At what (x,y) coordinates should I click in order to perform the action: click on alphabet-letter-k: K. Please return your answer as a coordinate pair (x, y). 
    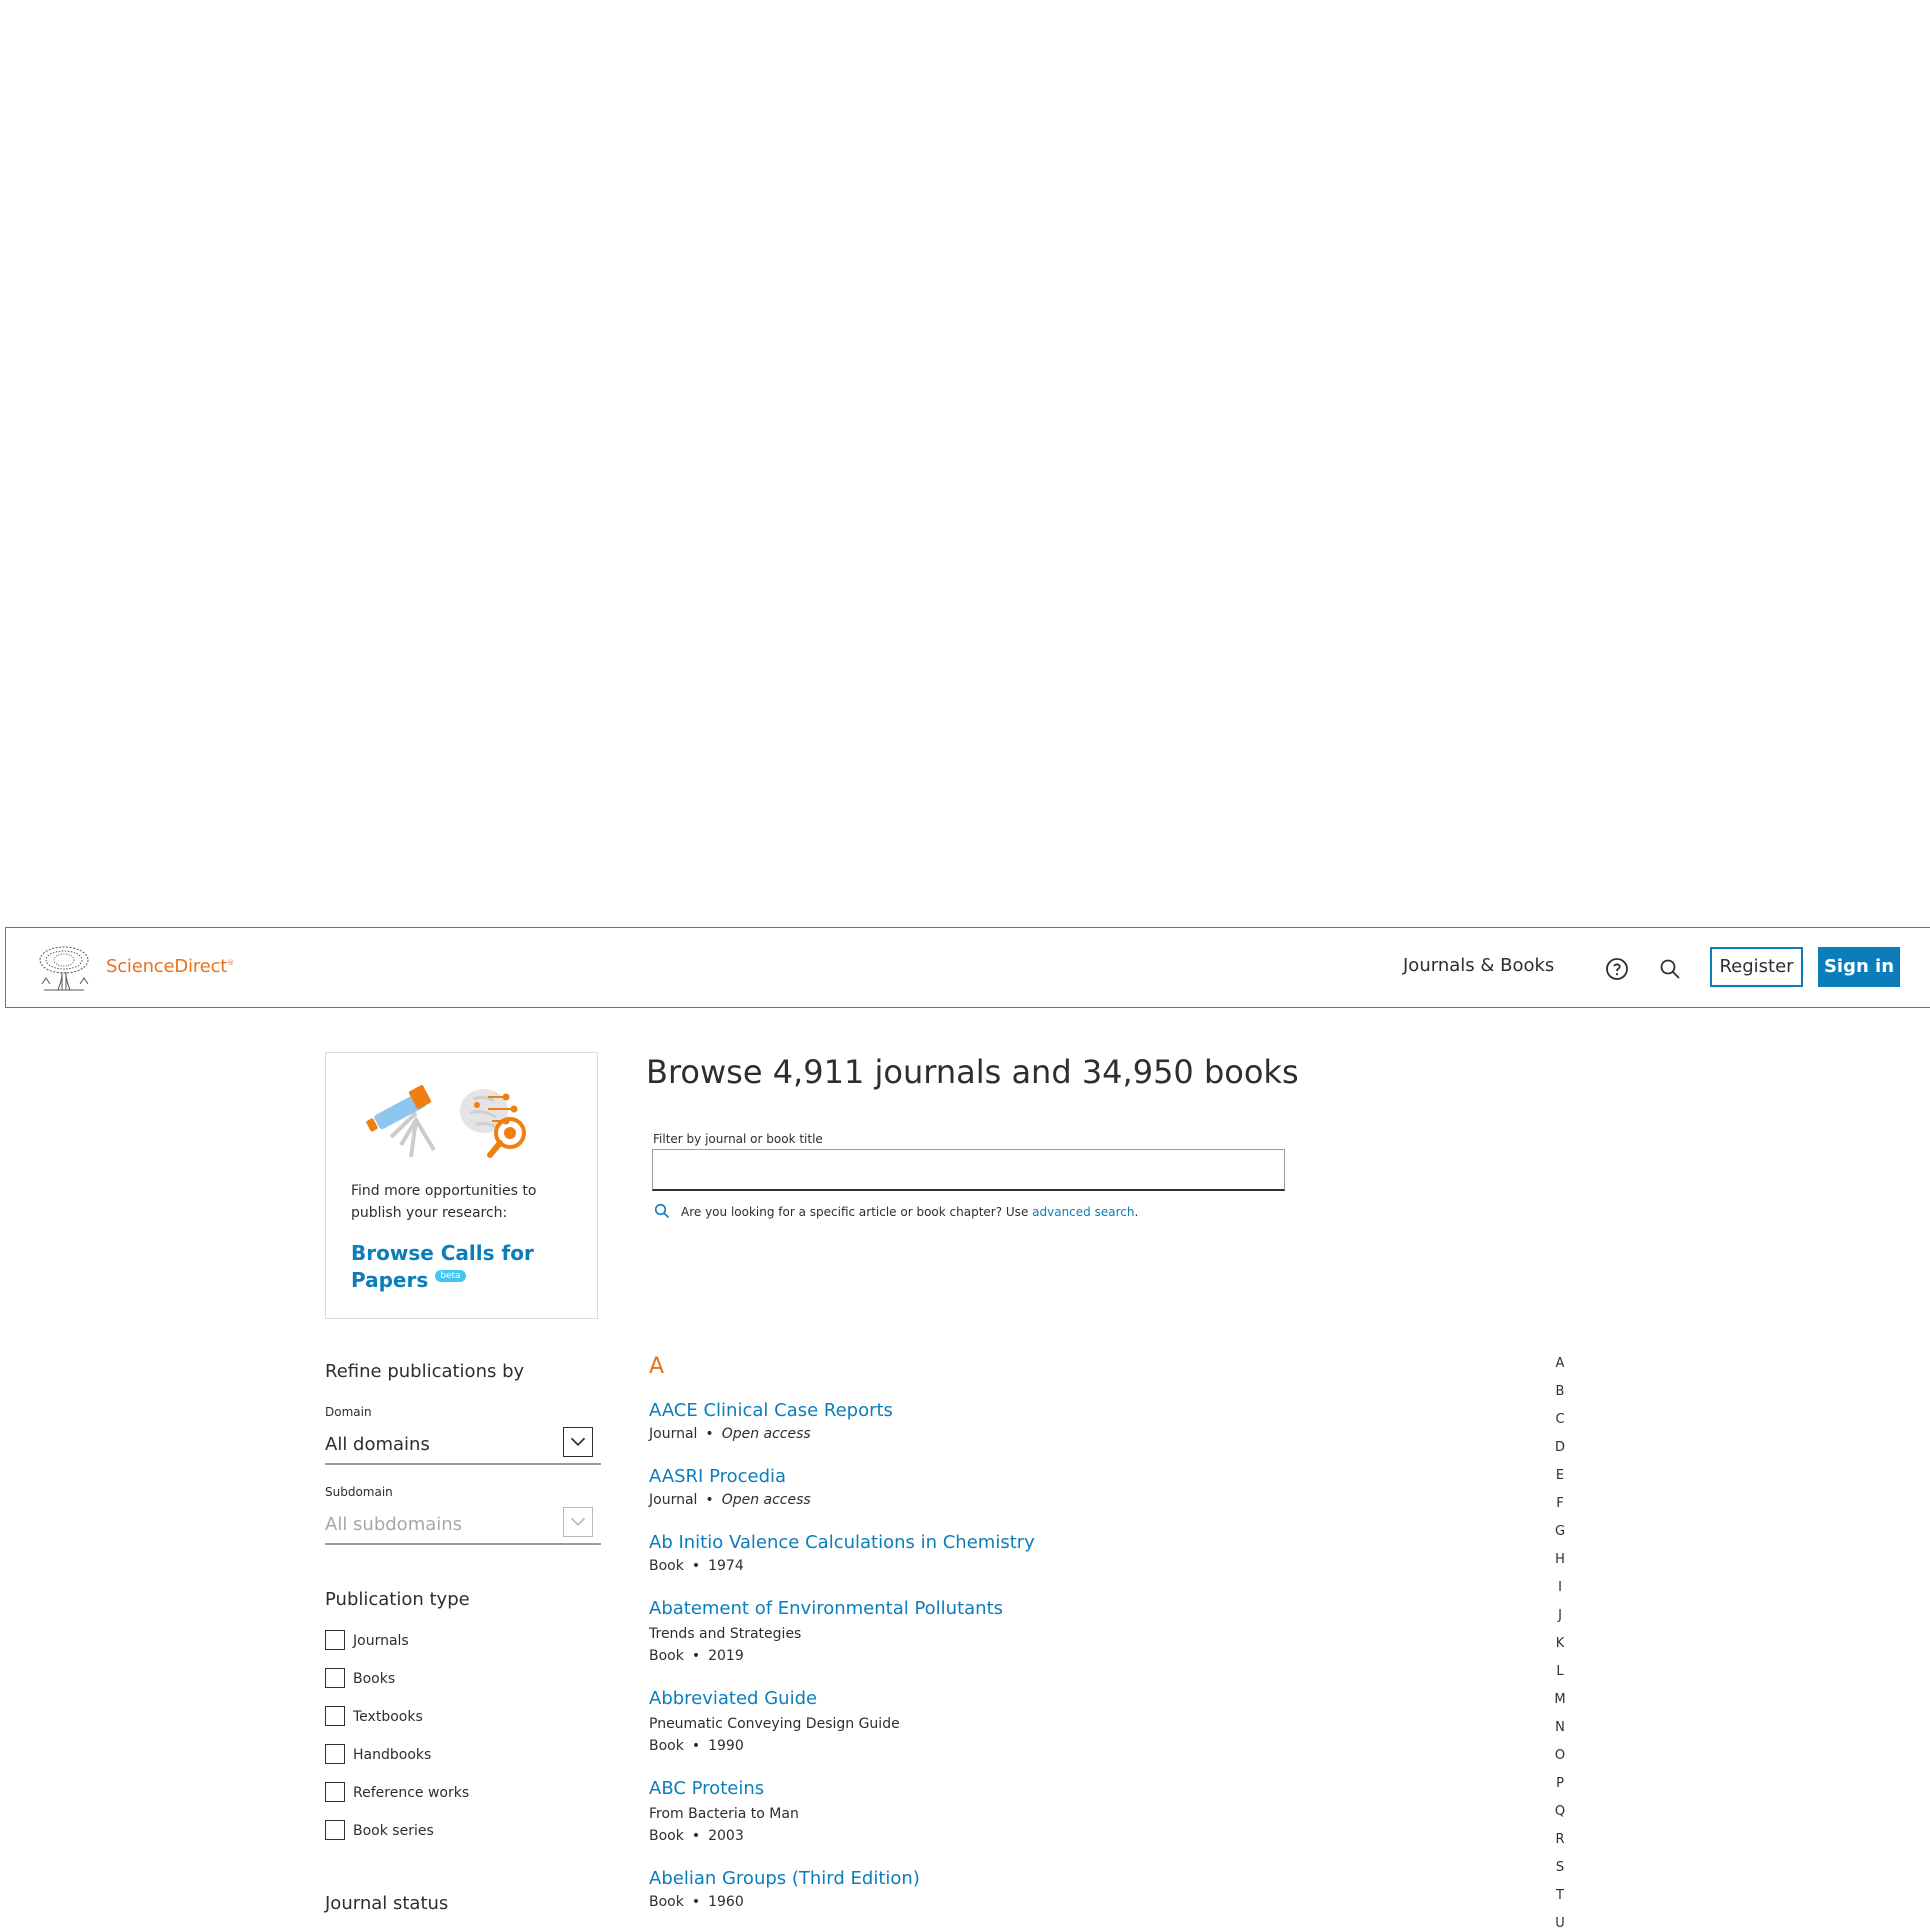
    Looking at the image, I should click on (1560, 1650).